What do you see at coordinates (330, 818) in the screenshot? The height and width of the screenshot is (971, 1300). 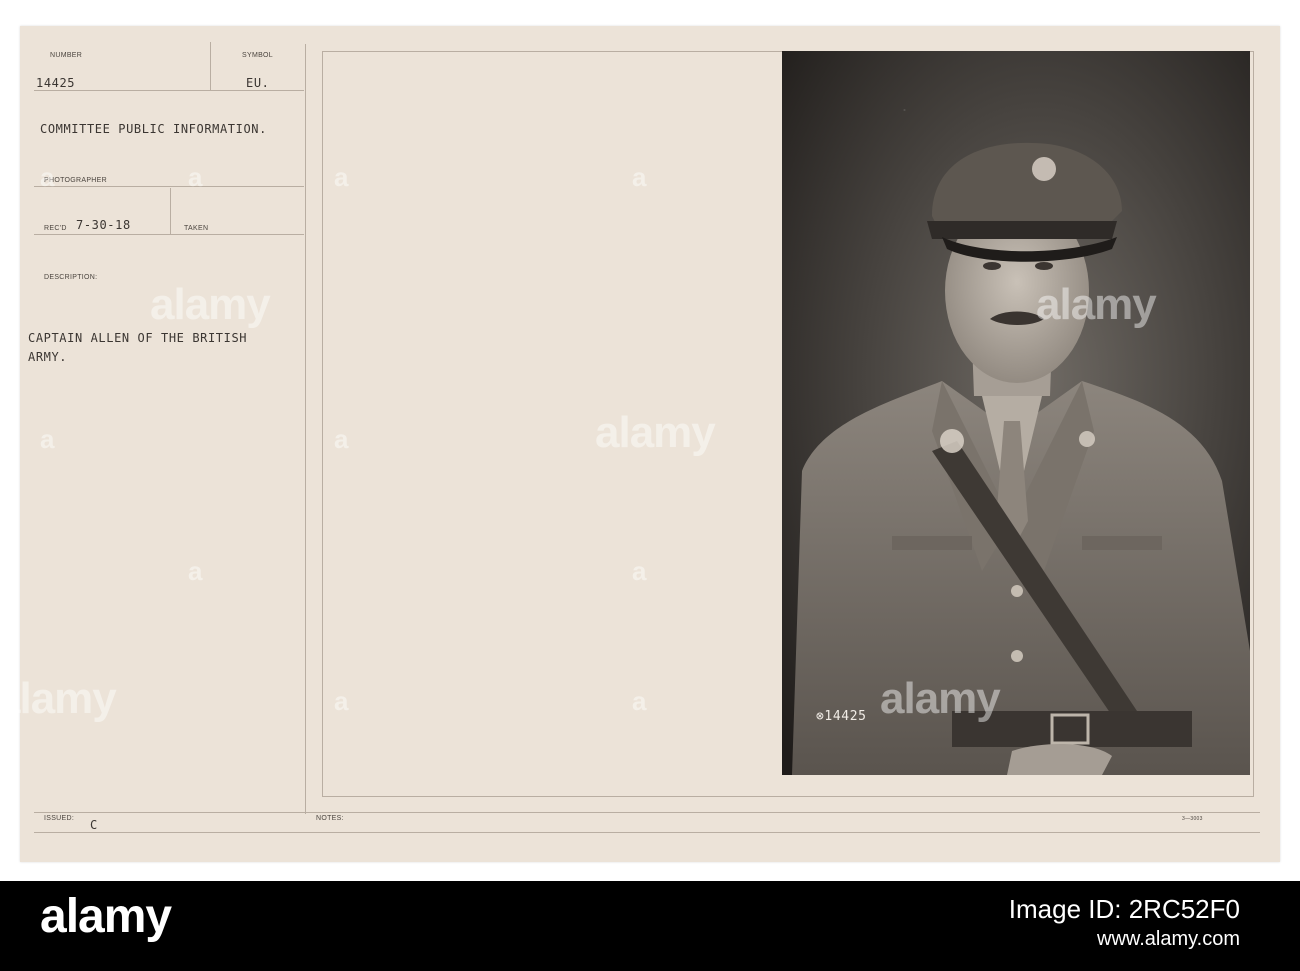 I see `notes-label: NOTES:` at bounding box center [330, 818].